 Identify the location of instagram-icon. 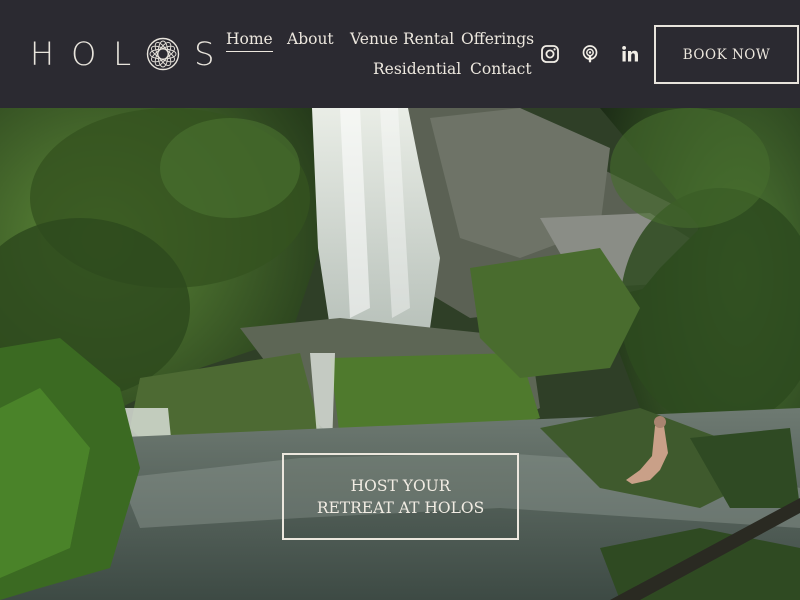
(550, 54).